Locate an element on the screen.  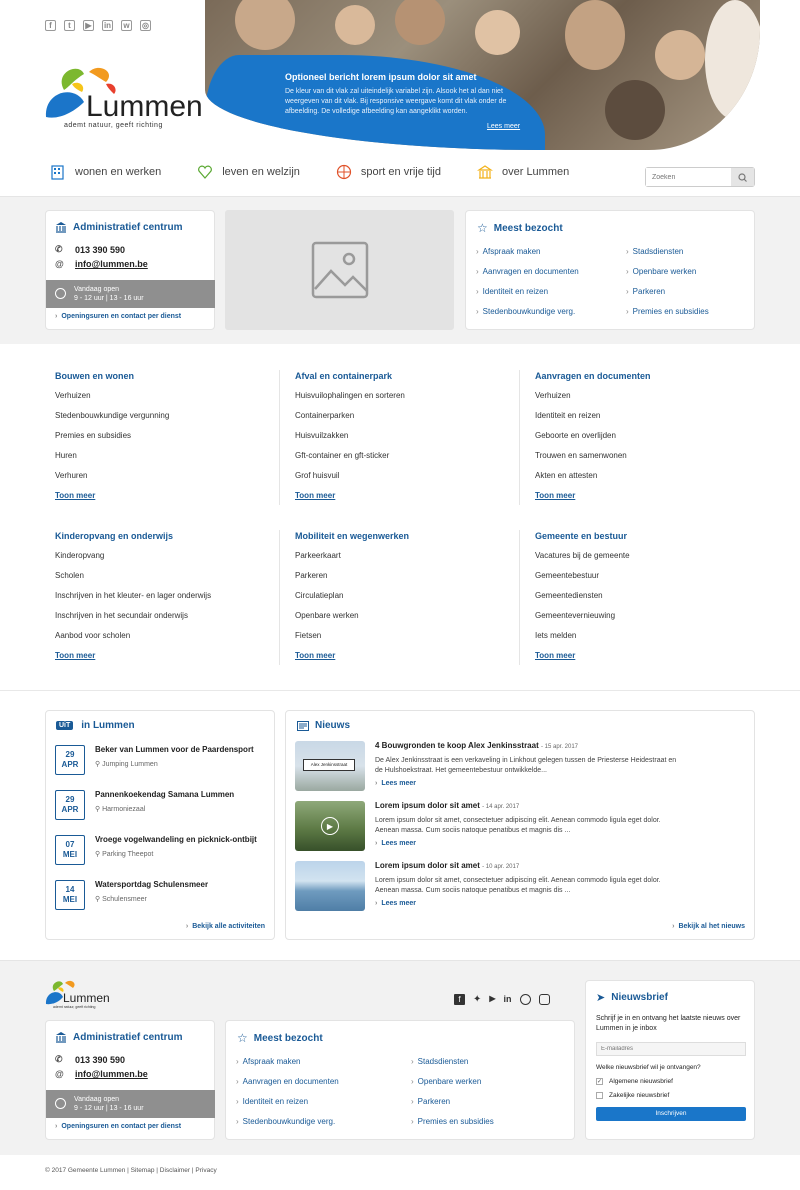
nav-sport-en-vrije-tijd: sport en vrije tijd is located at coordinates (388, 172).